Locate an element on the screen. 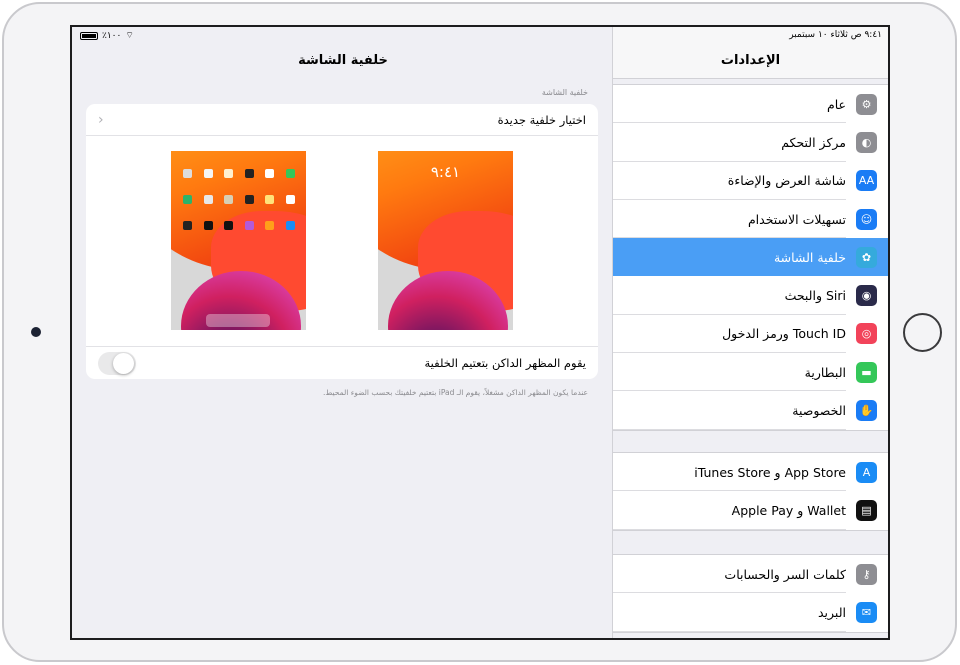  sidebar-item-label: شاشة العرض والإضاءة is located at coordinates (786, 181).